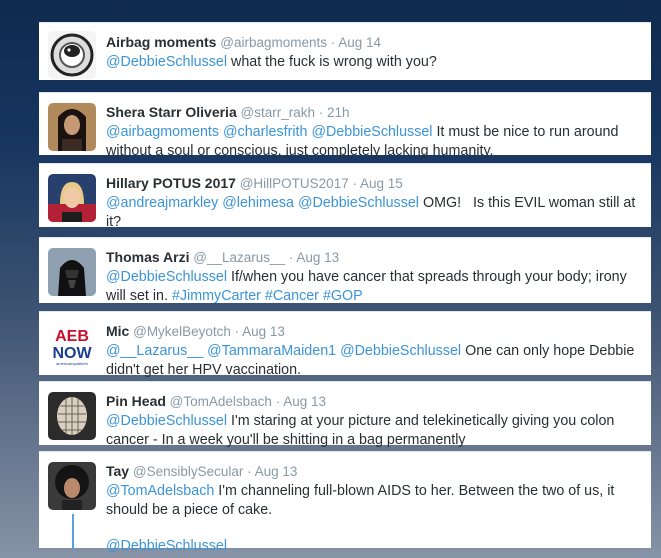  I want to click on tweet-header: Airbag moments @airbagmoments · Aug 14, so click(373, 42).